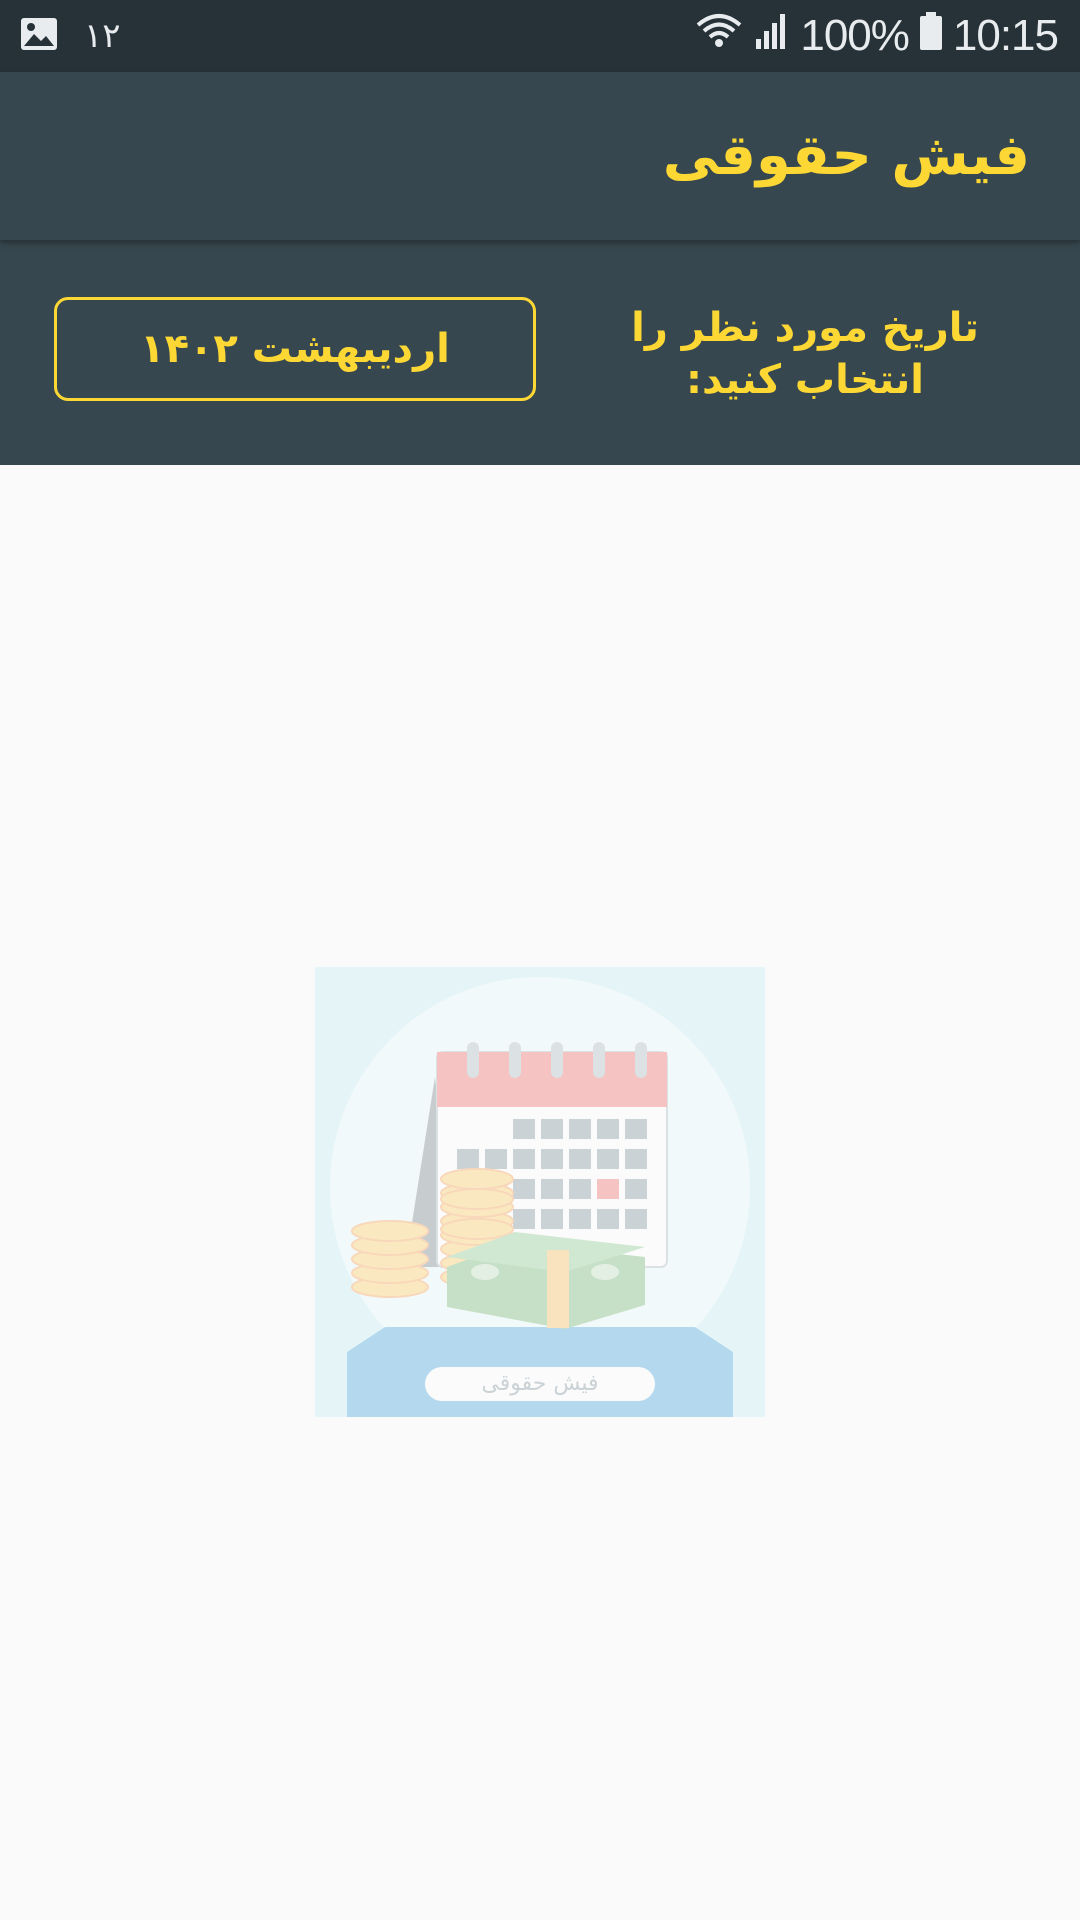 This screenshot has width=1080, height=1920. What do you see at coordinates (39, 36) in the screenshot?
I see `image-icon` at bounding box center [39, 36].